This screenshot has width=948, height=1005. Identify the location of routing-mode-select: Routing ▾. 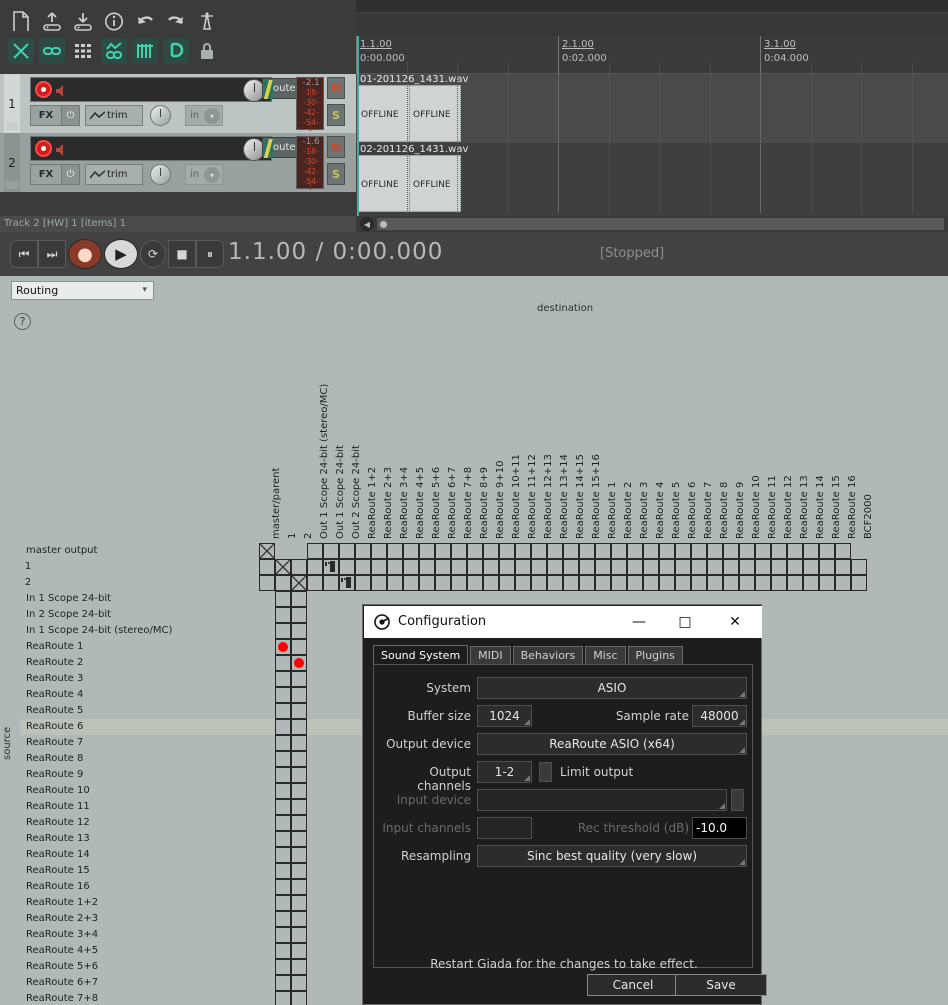
(82, 290).